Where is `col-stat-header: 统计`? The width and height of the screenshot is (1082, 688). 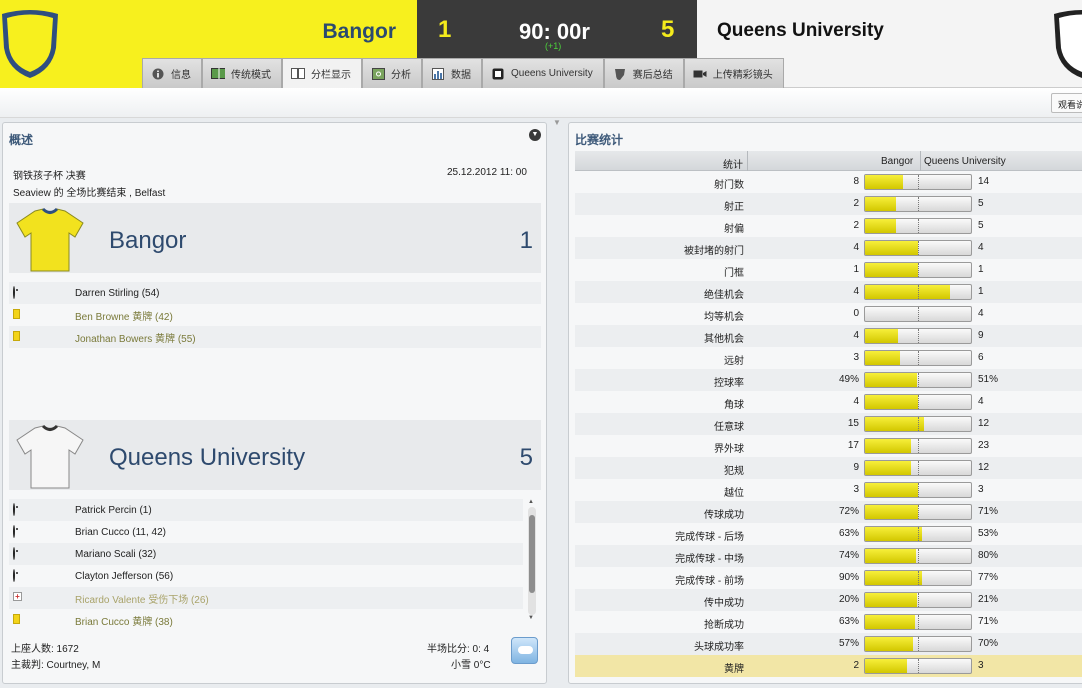 col-stat-header: 统计 is located at coordinates (733, 163).